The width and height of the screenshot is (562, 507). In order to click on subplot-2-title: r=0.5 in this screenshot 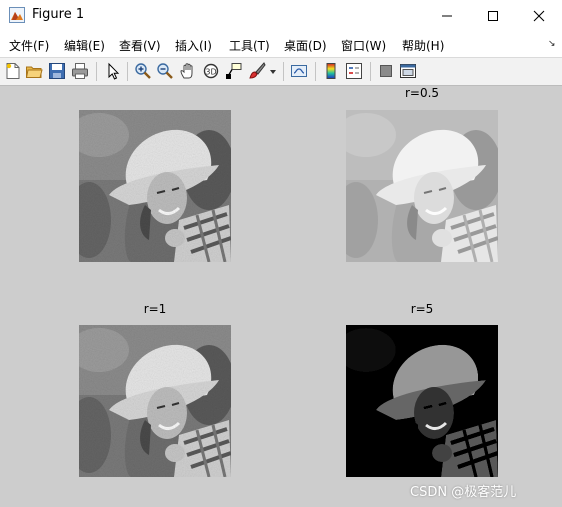, I will do `click(422, 93)`.